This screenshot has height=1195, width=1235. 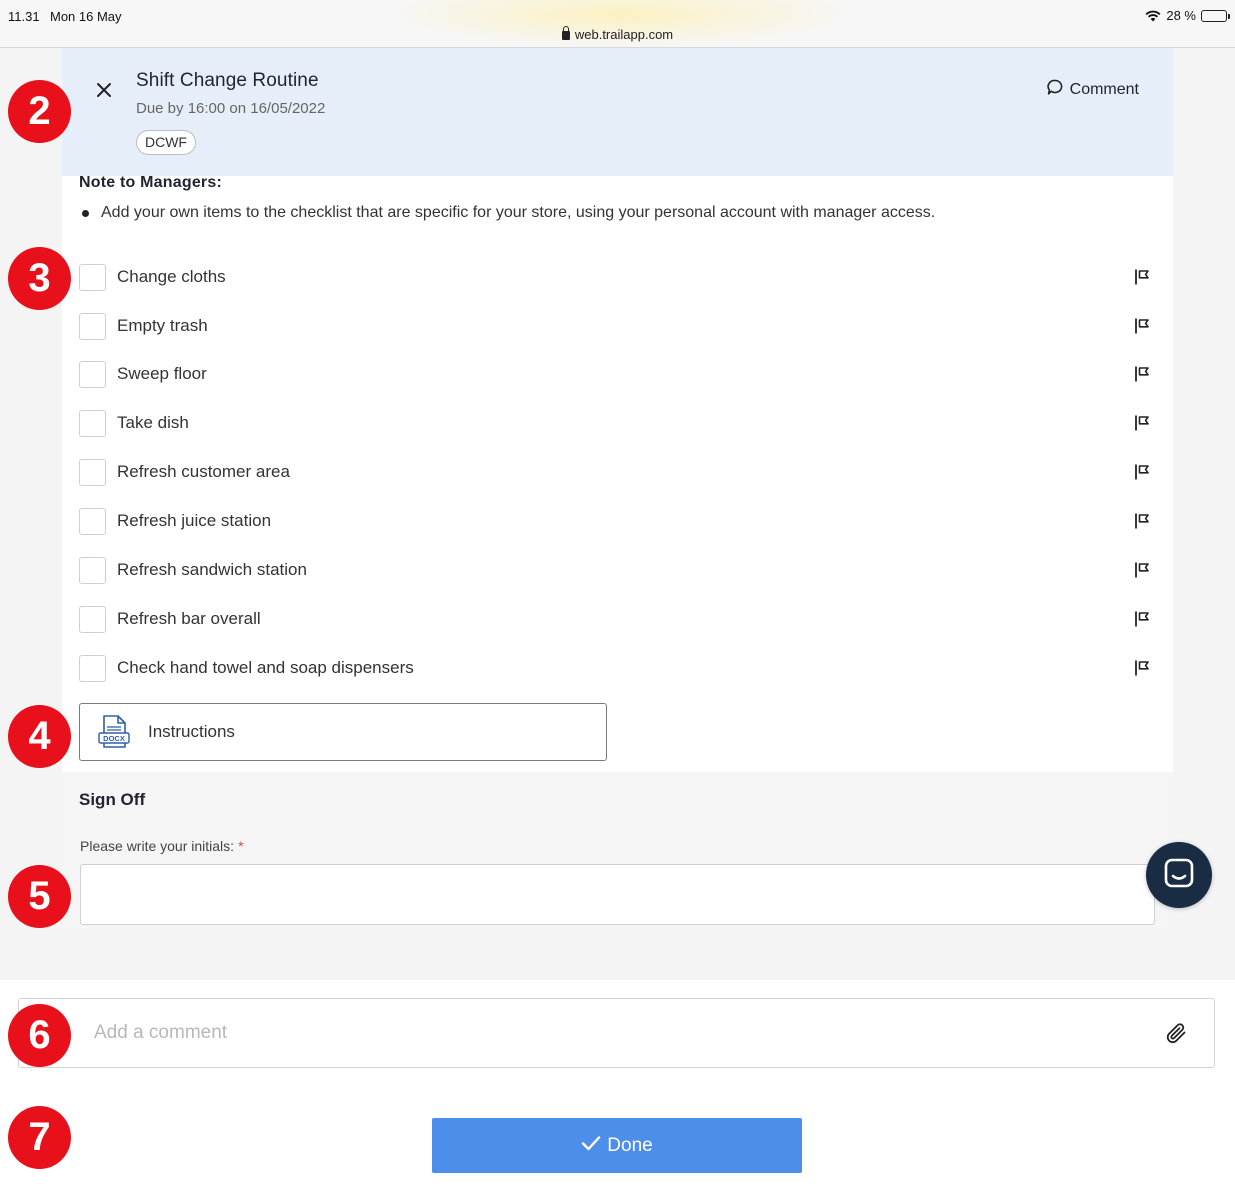 I want to click on status-date: Mon 16 May, so click(x=86, y=16).